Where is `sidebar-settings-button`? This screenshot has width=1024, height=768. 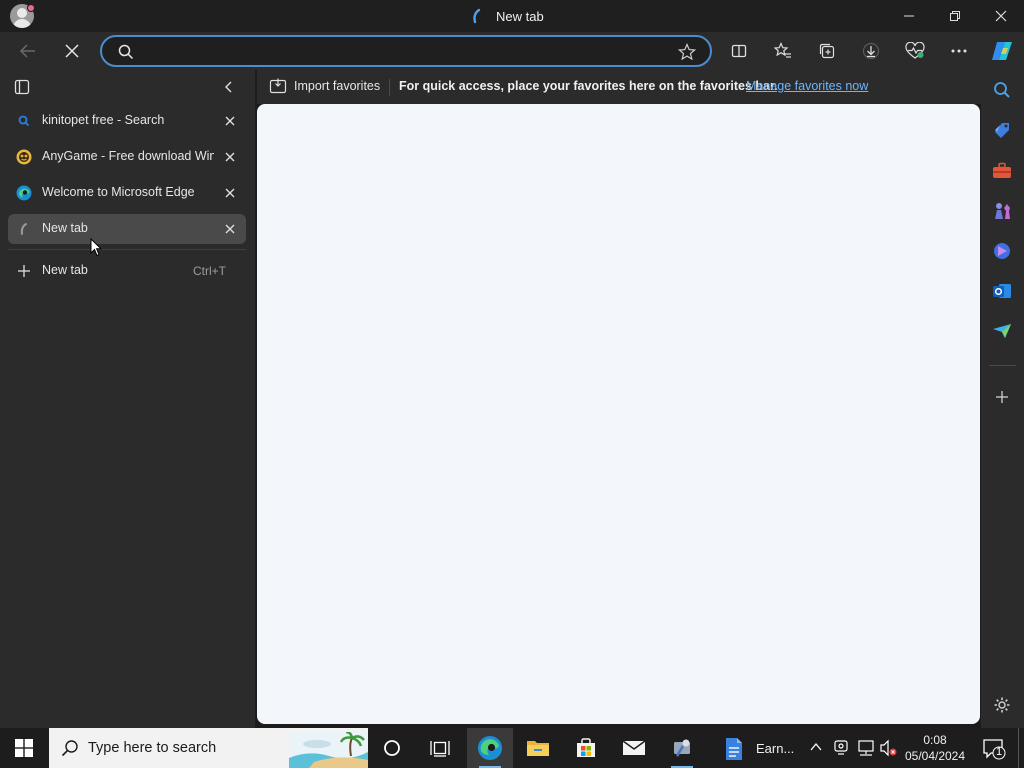
sidebar-settings-button is located at coordinates (1002, 705).